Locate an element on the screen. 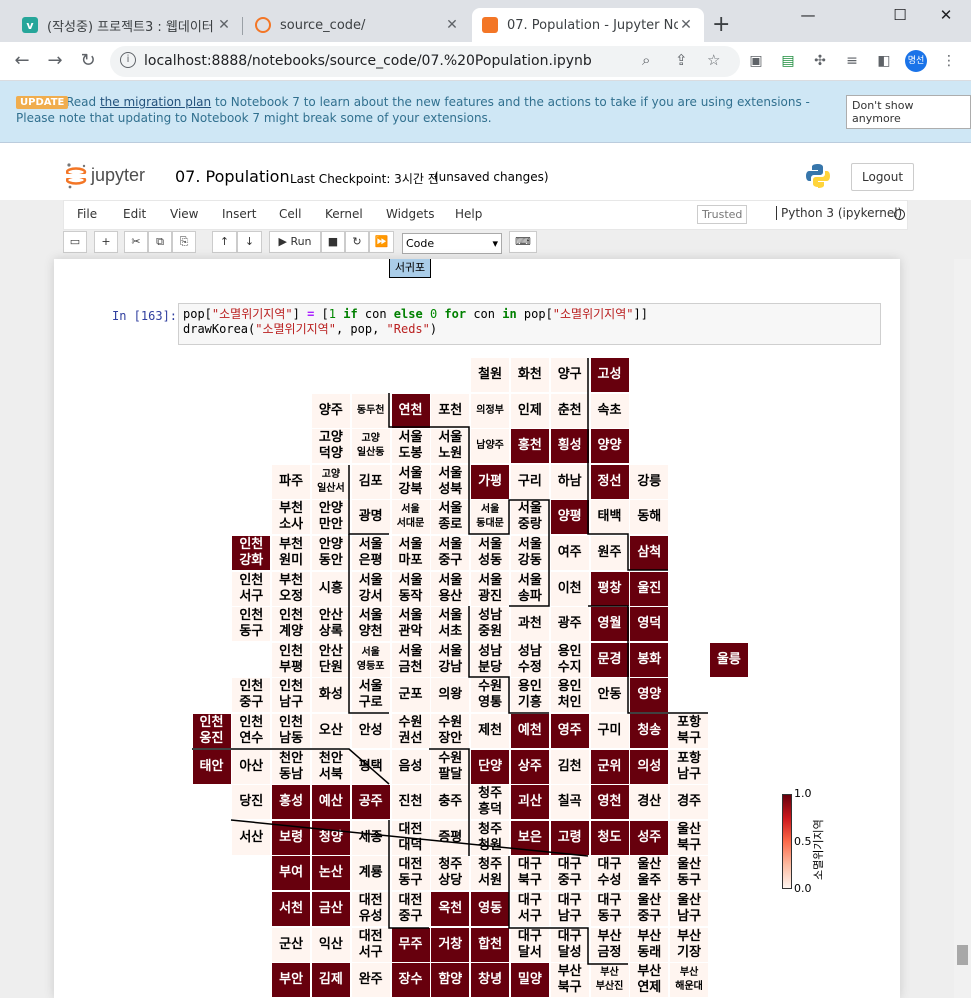 This screenshot has width=971, height=998. svg-text: jupyter is located at coordinates (117, 175).